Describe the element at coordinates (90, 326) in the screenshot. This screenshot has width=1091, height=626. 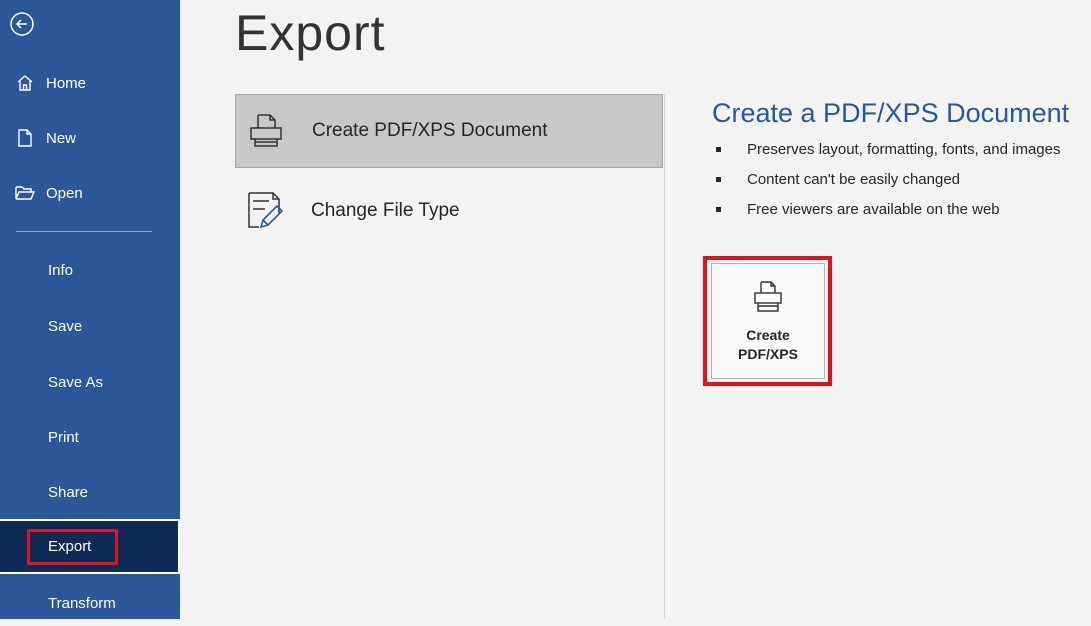
I see `sidebar-item-save: Save` at that location.